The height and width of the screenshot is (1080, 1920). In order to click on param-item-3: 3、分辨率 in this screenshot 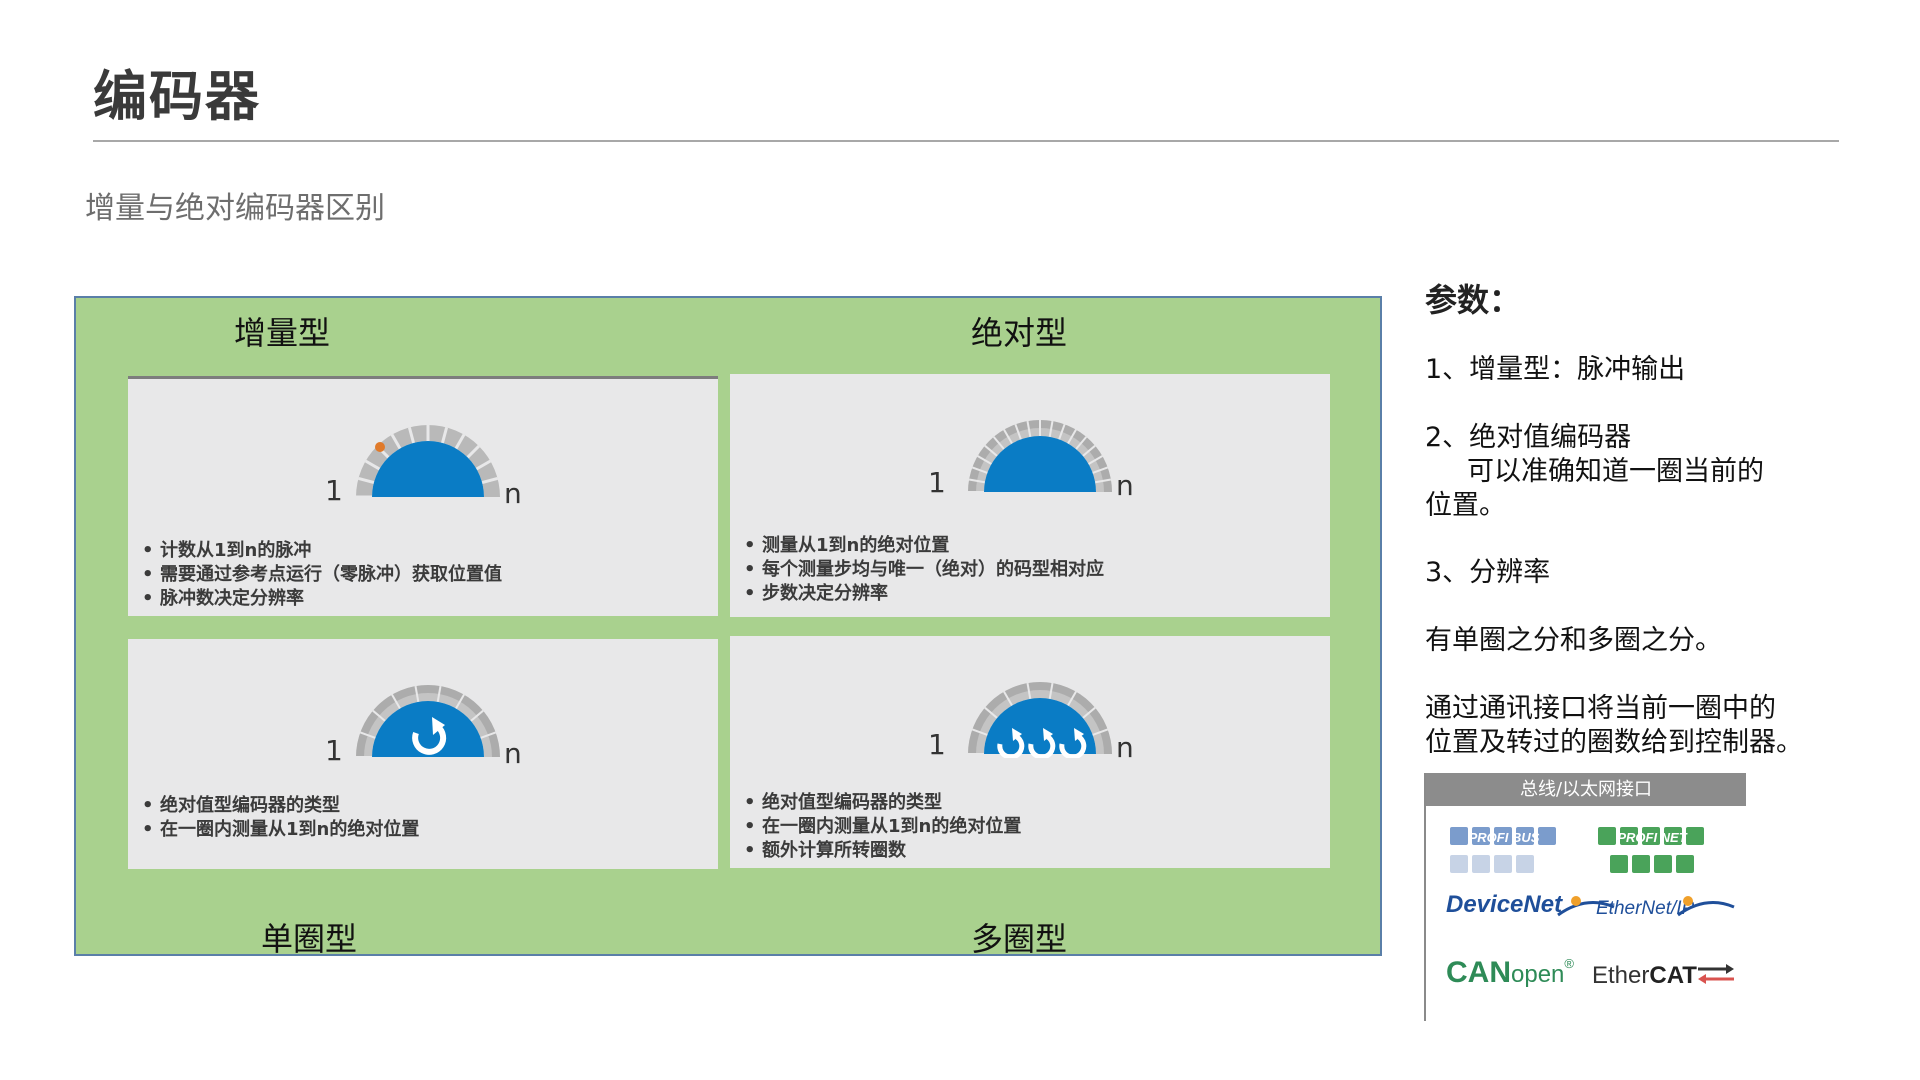, I will do `click(1488, 572)`.